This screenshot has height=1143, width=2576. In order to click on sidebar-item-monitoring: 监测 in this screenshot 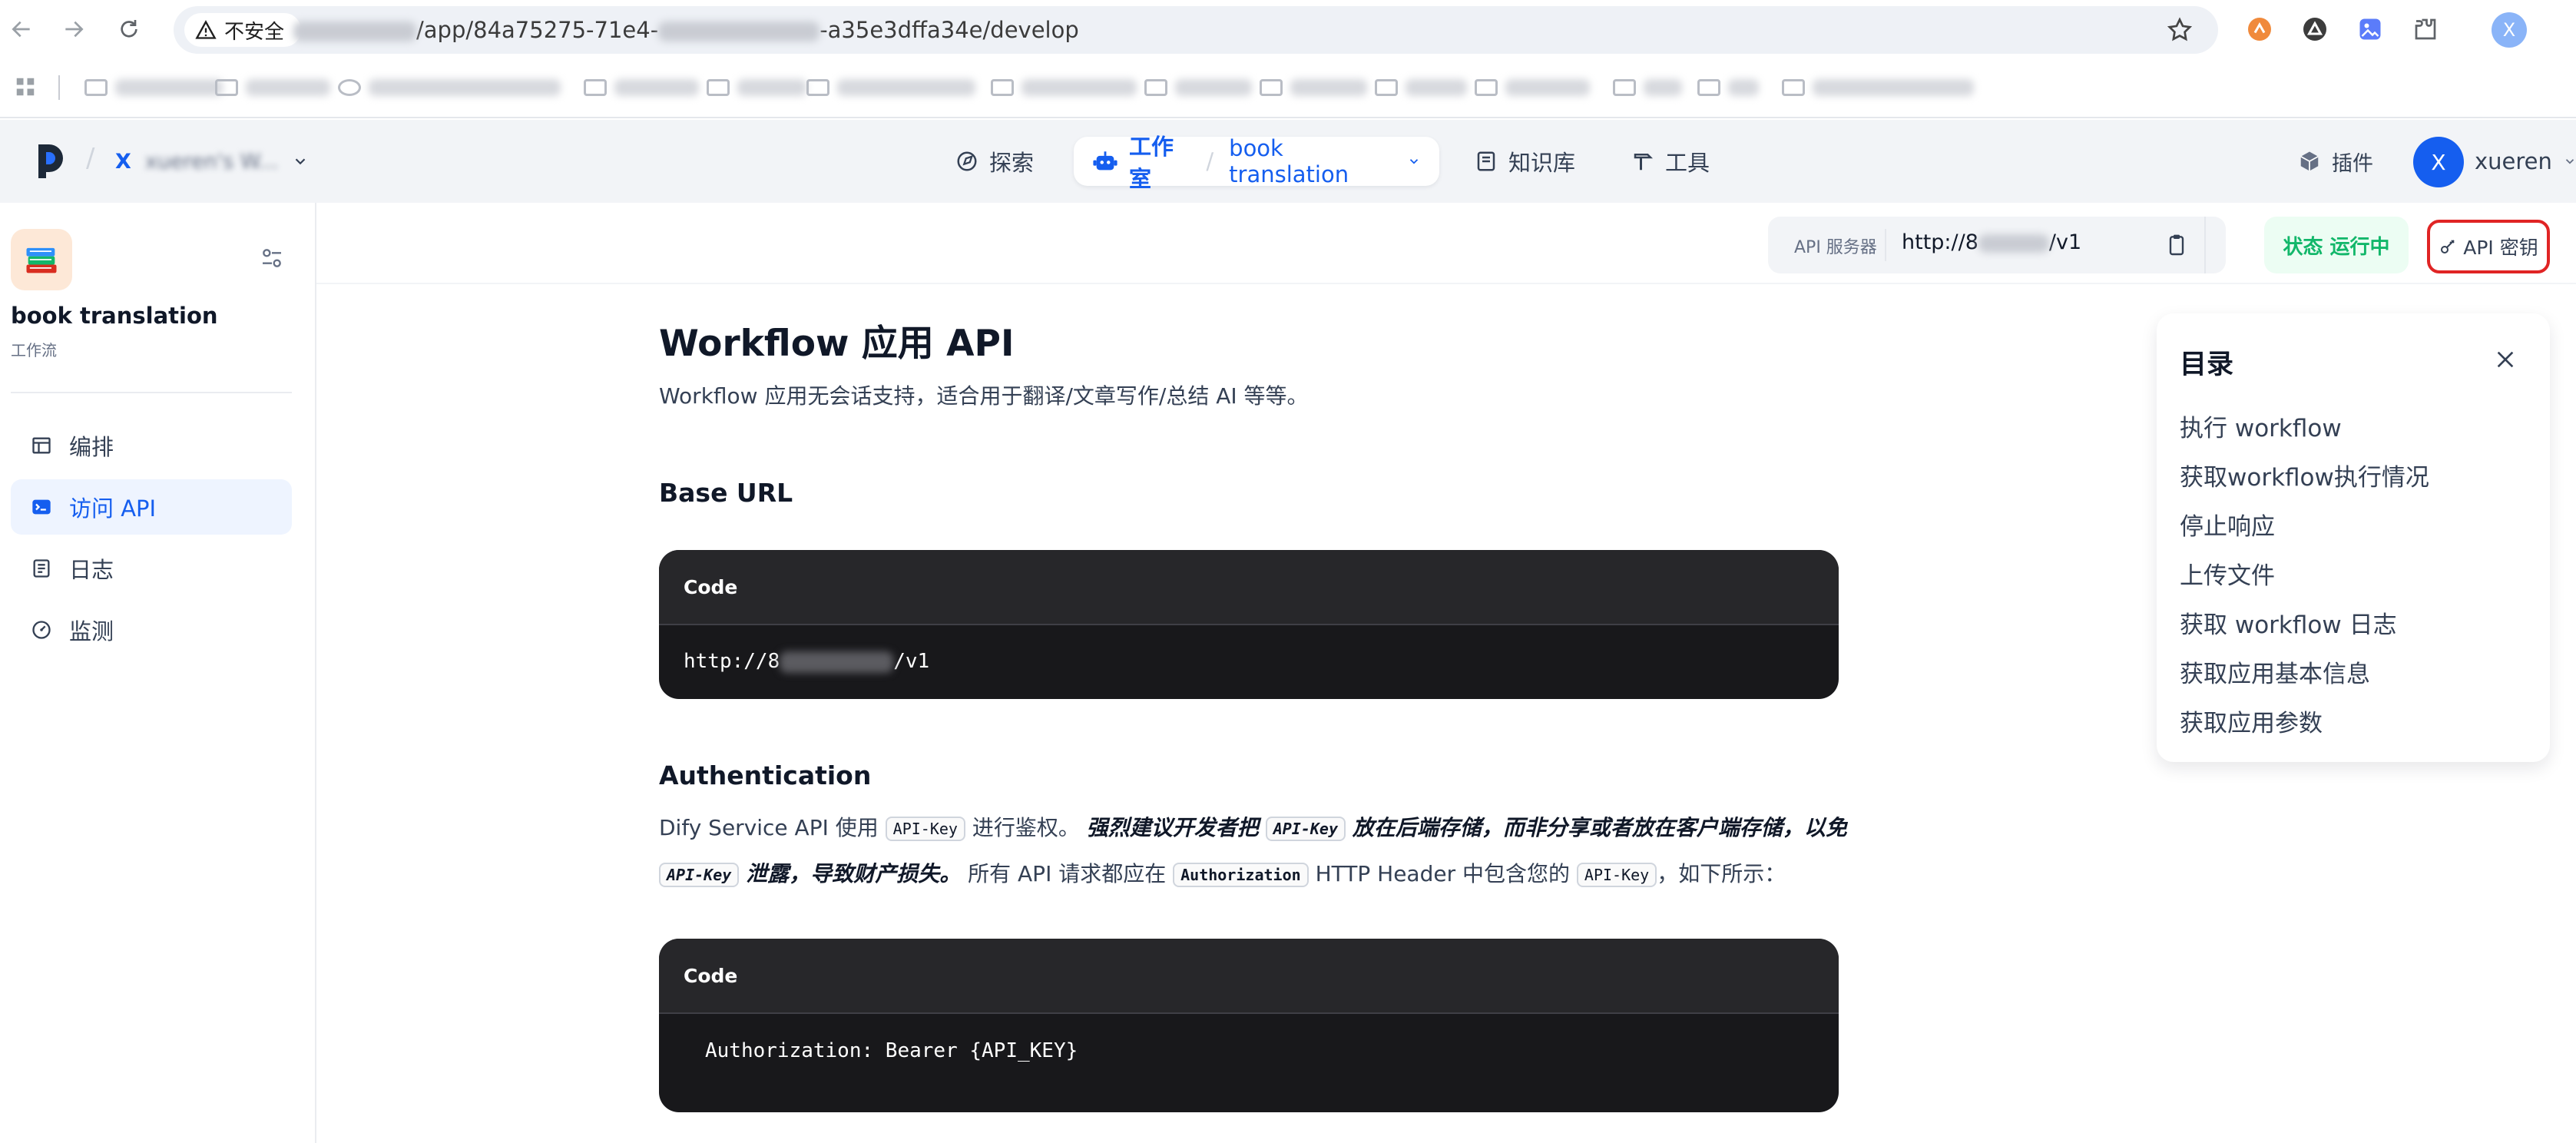, I will do `click(151, 630)`.